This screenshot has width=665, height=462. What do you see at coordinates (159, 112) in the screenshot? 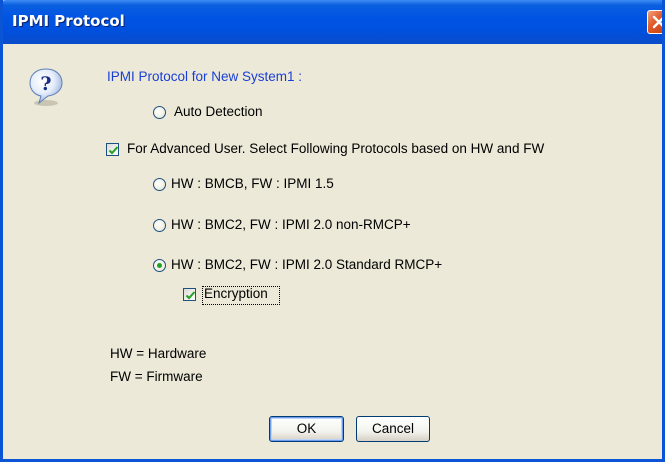
I see `auto-detection-radio` at bounding box center [159, 112].